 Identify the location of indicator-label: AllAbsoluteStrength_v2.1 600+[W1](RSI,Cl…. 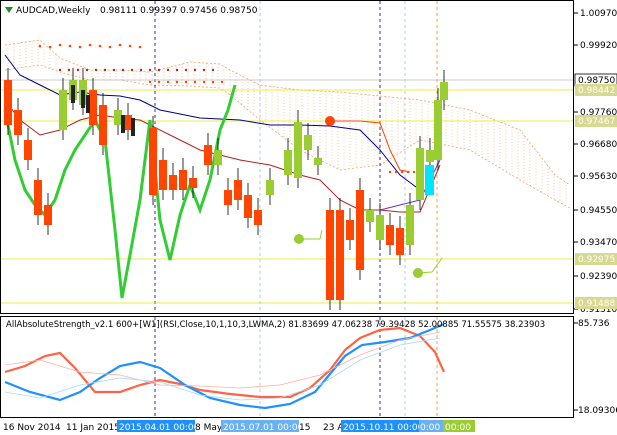
(275, 325).